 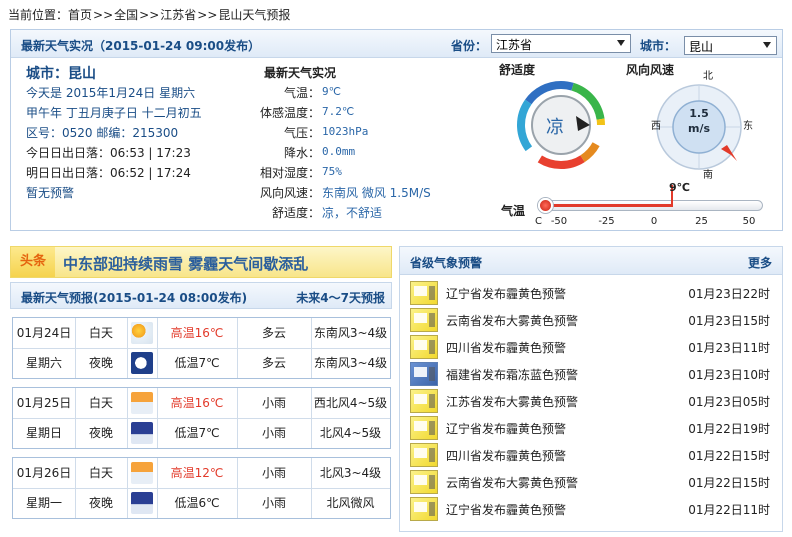 I want to click on temp-unit: C, so click(x=538, y=221).